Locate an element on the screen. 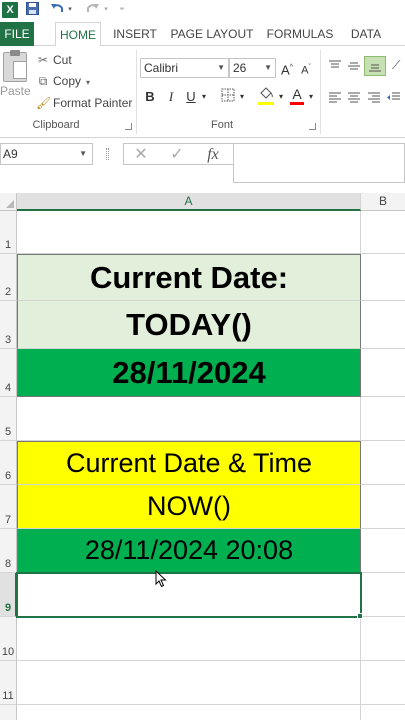 The image size is (405, 720). font-name-select: Calibri ▼ is located at coordinates (184, 68).